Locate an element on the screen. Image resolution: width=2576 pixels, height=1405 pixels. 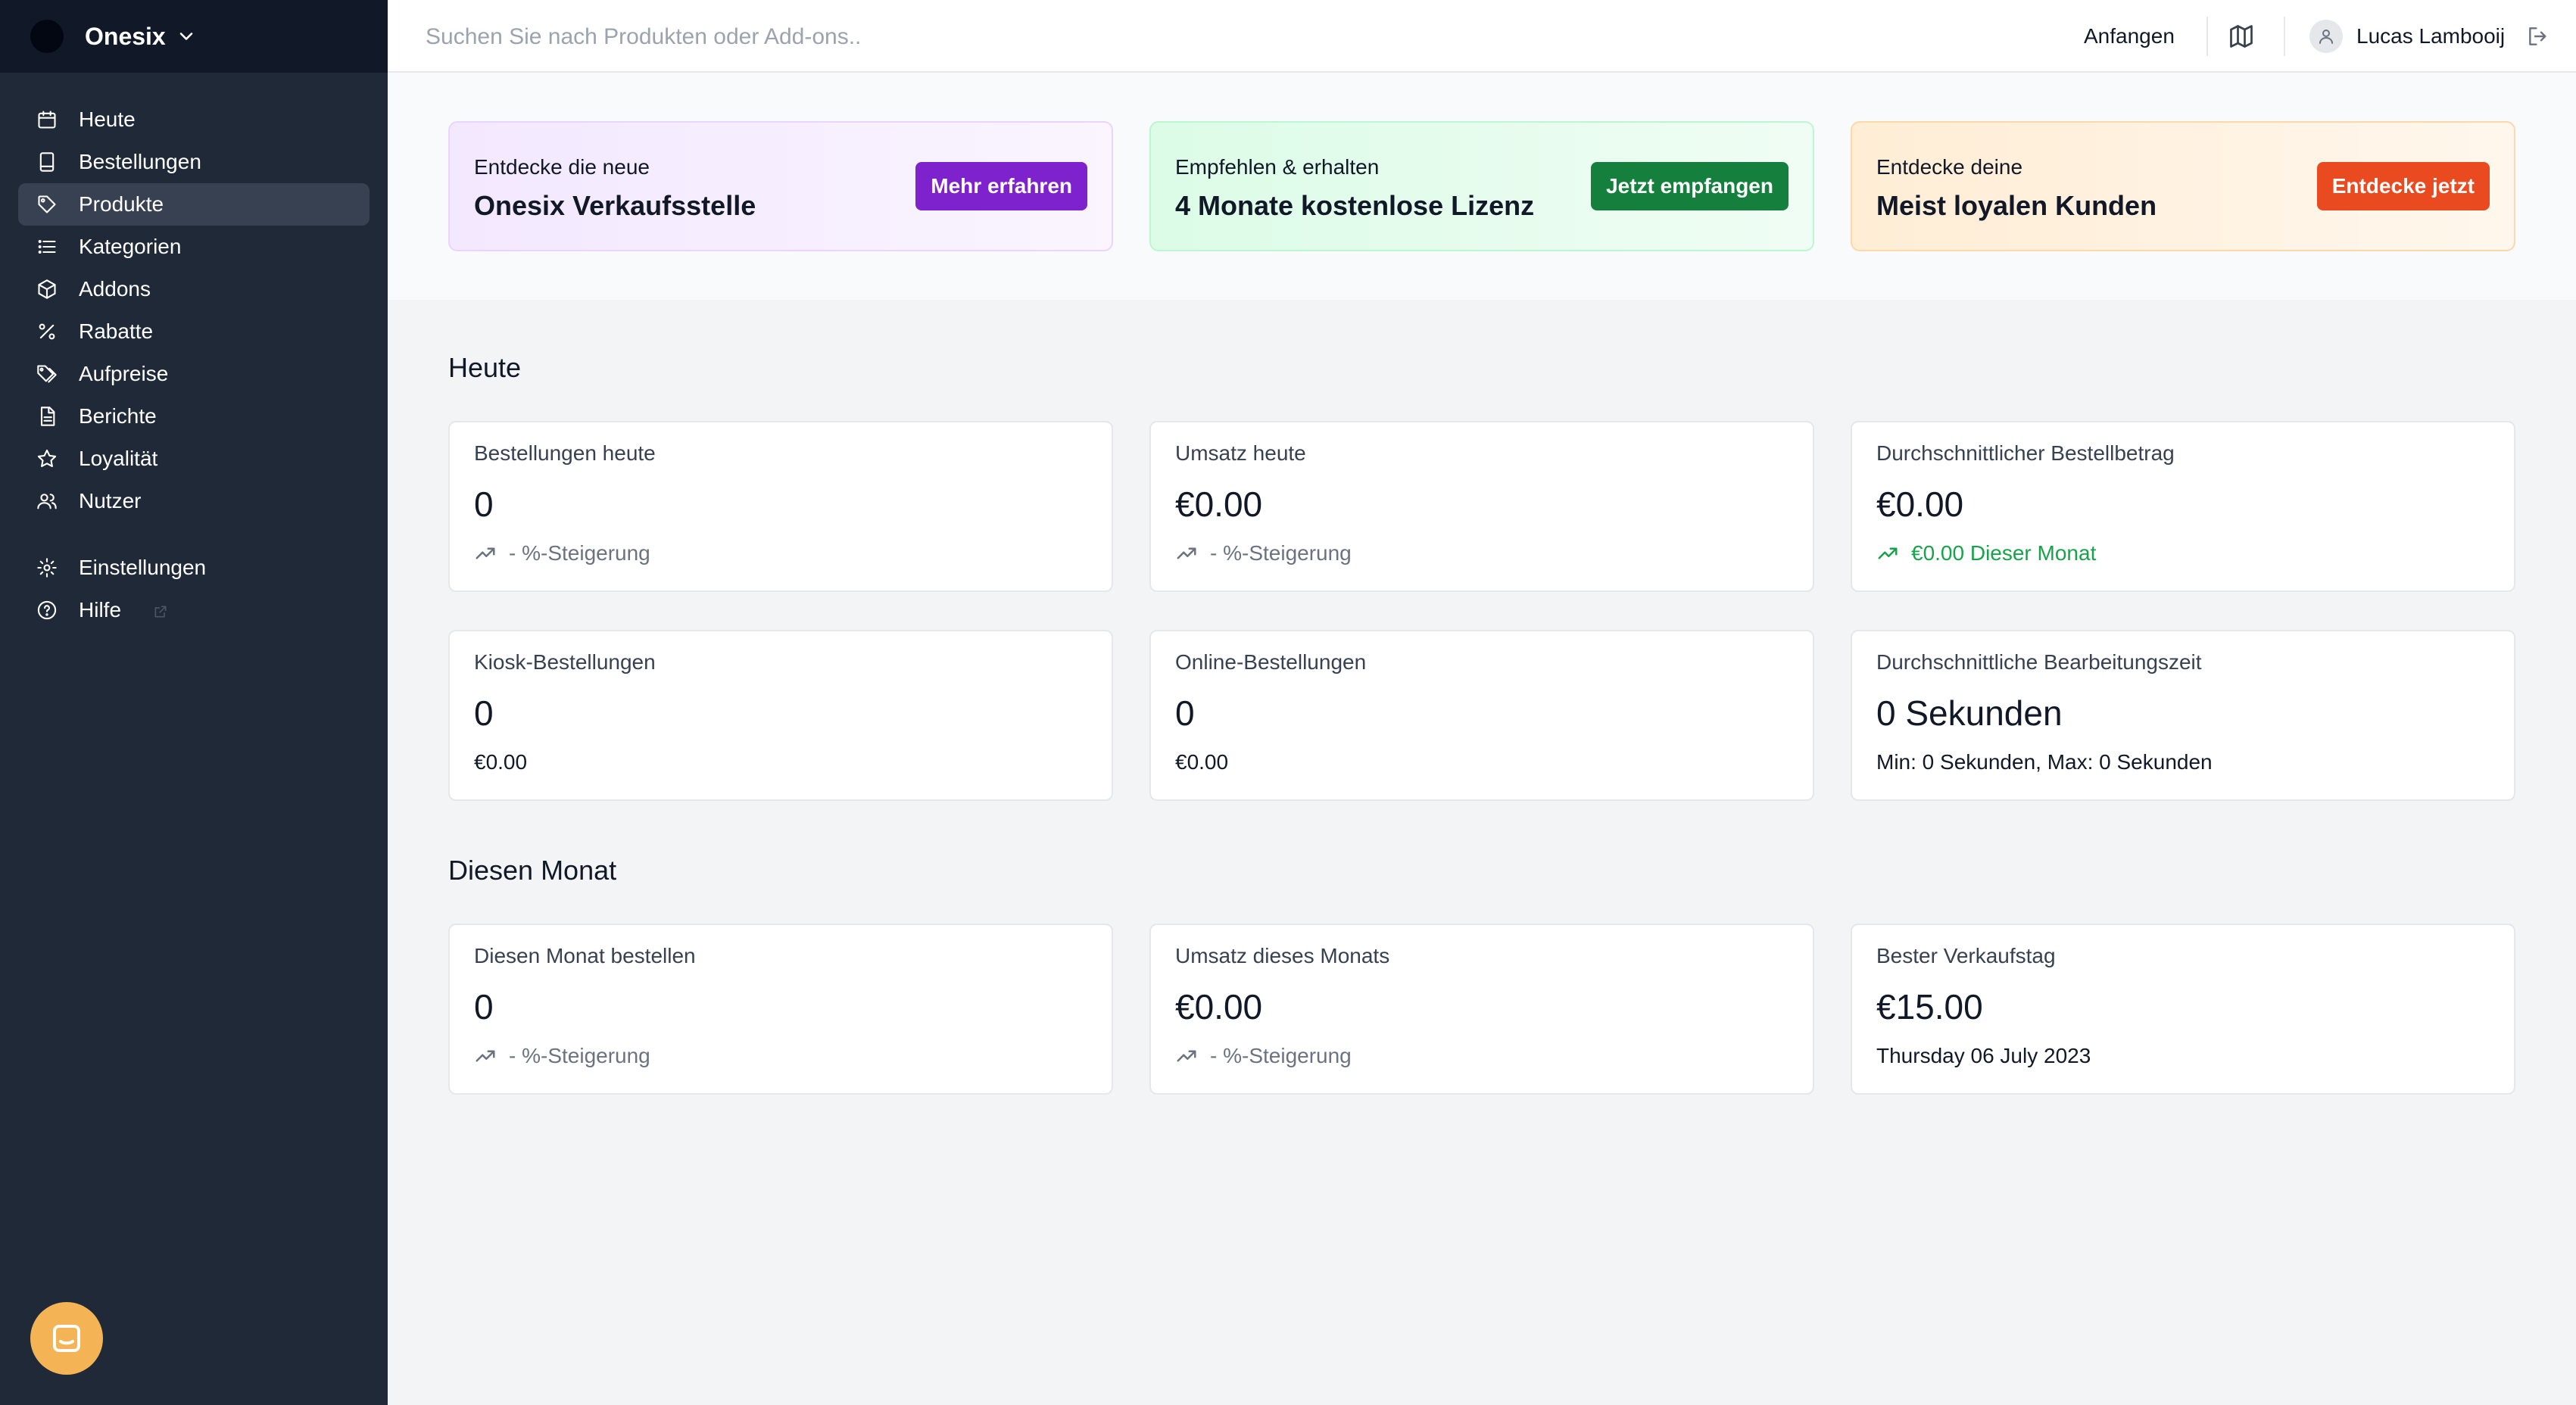
promo-subtitle: Entdecke die neue is located at coordinates (562, 167).